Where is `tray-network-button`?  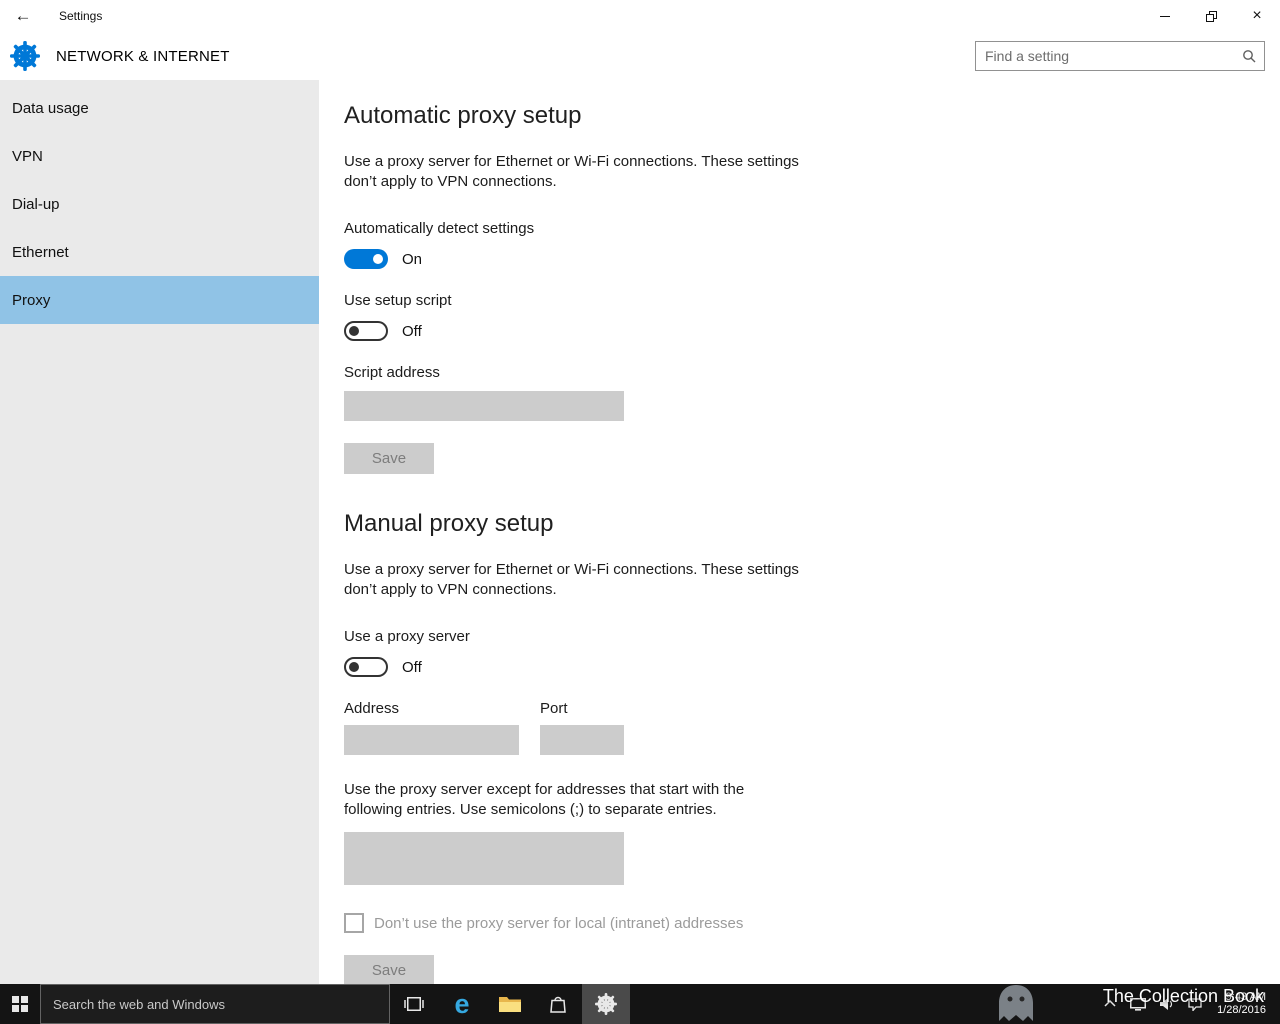
tray-network-button is located at coordinates (1138, 1004).